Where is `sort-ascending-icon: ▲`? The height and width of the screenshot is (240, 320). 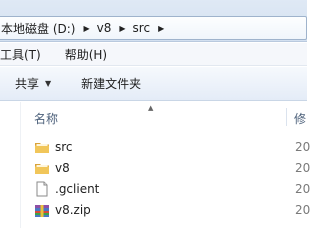
sort-ascending-icon: ▲ is located at coordinates (151, 108).